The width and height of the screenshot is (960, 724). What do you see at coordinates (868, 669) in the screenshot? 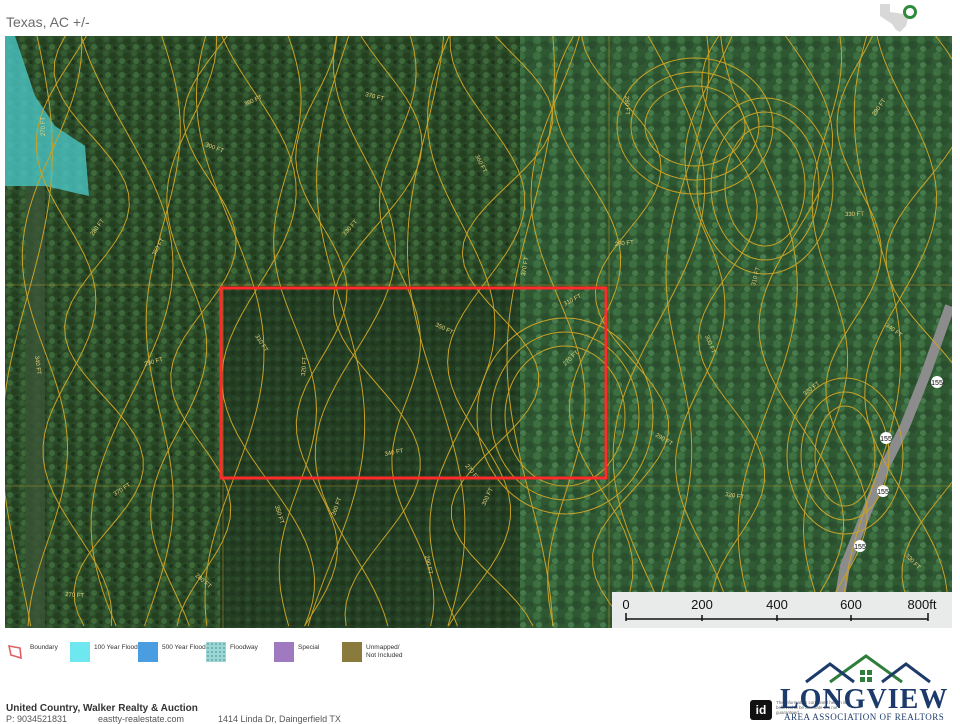
I see `house-roof-icon` at bounding box center [868, 669].